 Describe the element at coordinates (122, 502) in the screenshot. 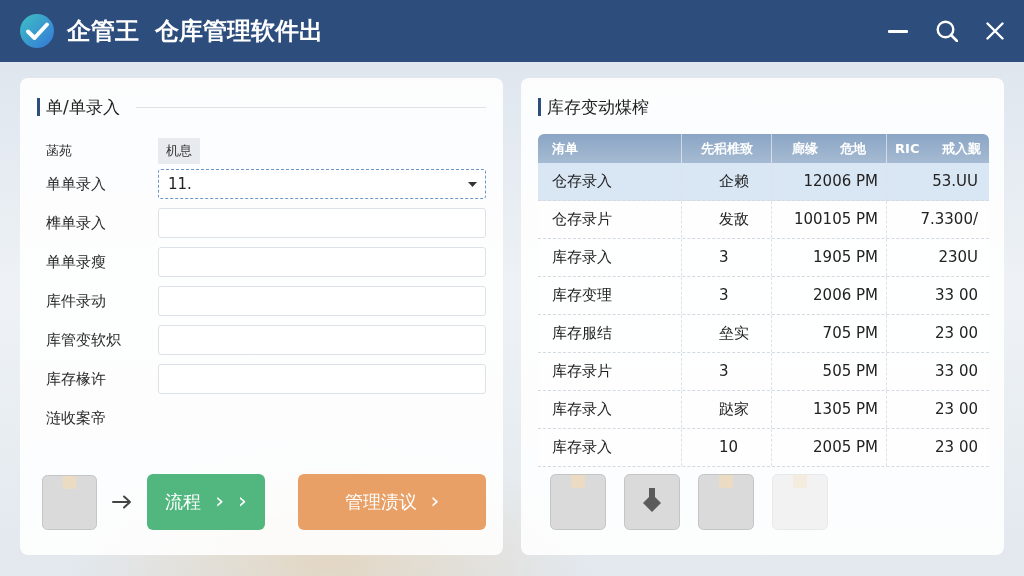

I see `arrow-icon` at that location.